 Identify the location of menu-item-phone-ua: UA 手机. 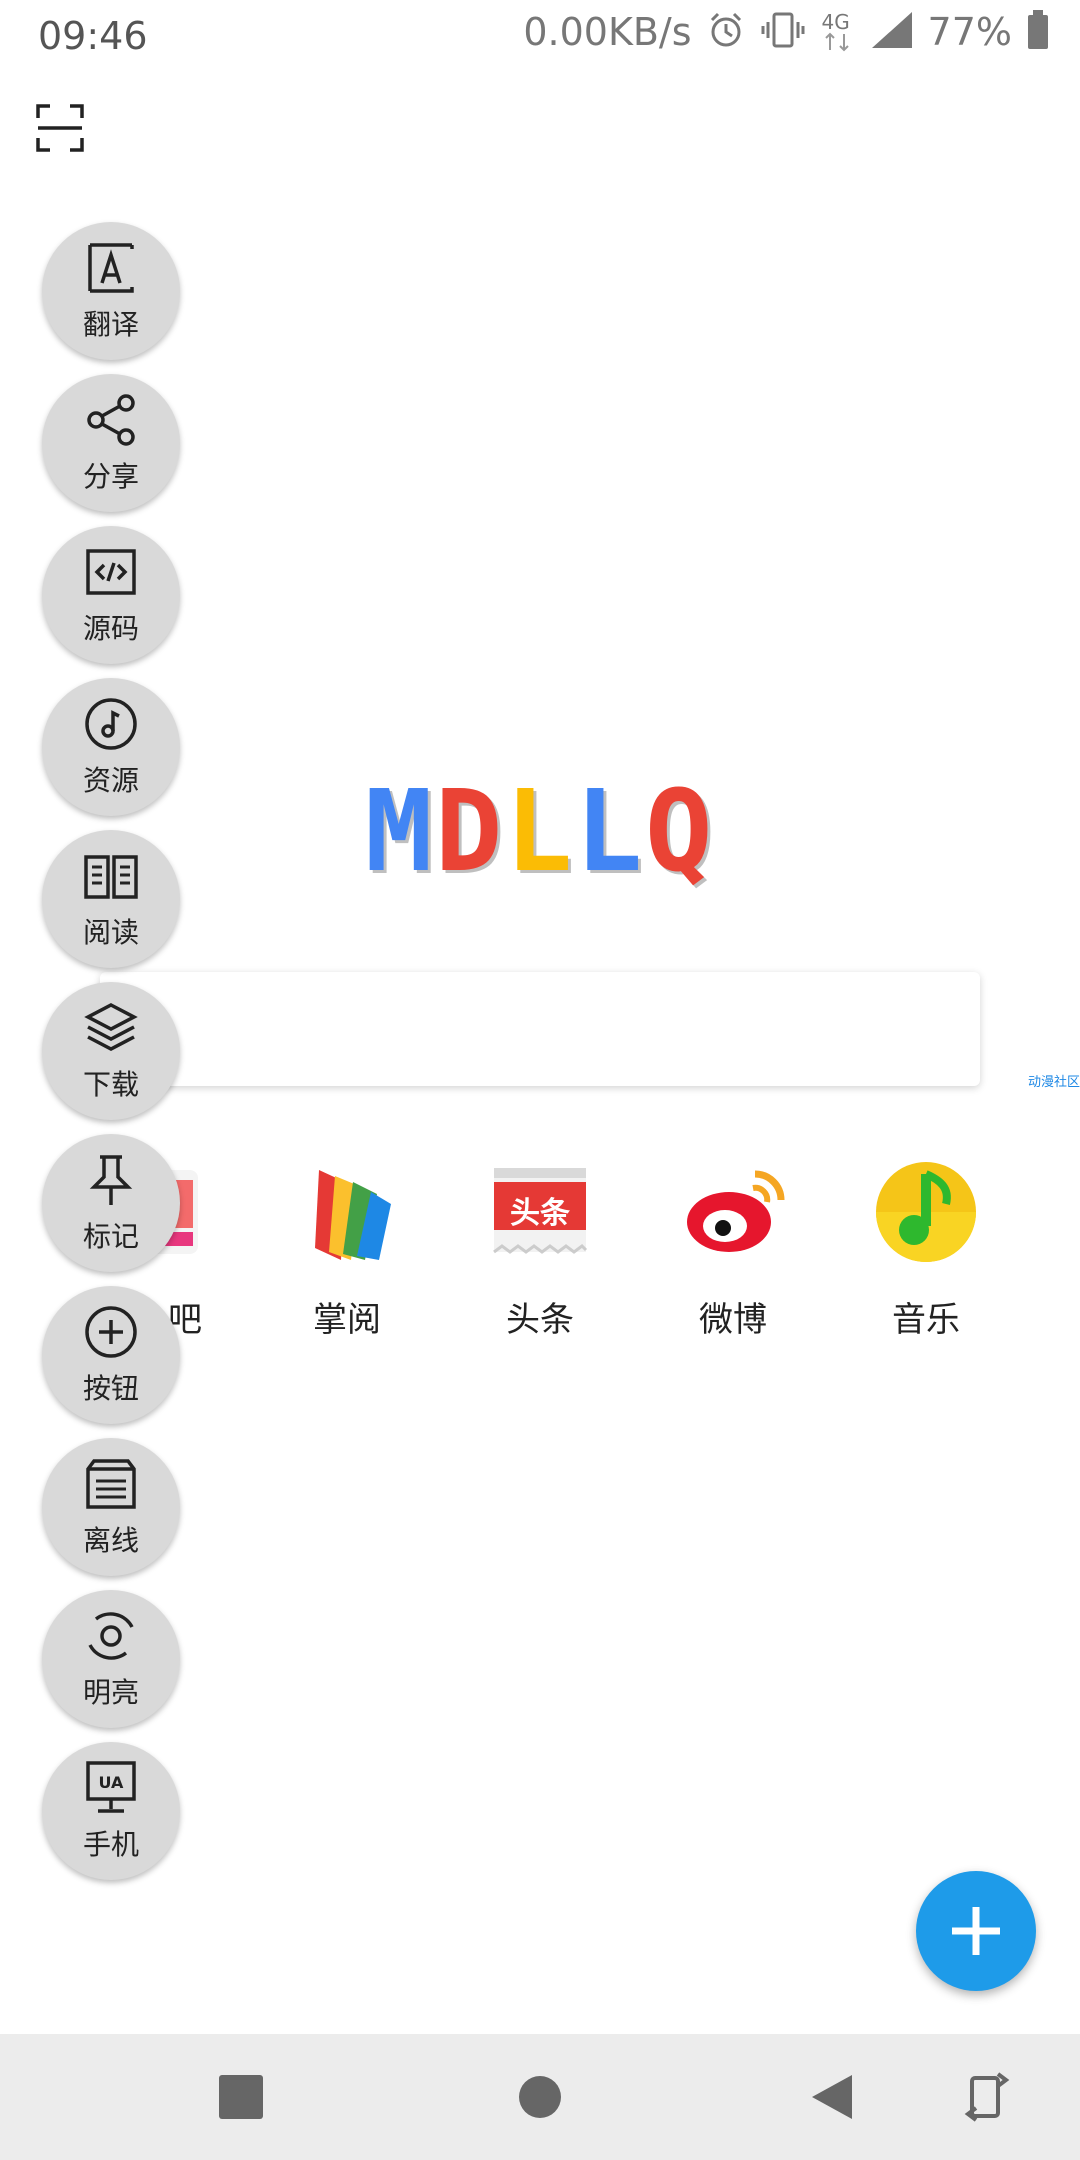
(111, 1811).